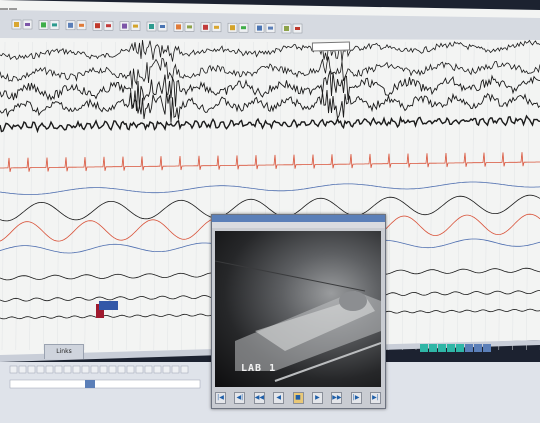 The image size is (540, 423). Describe the element at coordinates (189, 27) in the screenshot. I see `color-icon-alt` at that location.